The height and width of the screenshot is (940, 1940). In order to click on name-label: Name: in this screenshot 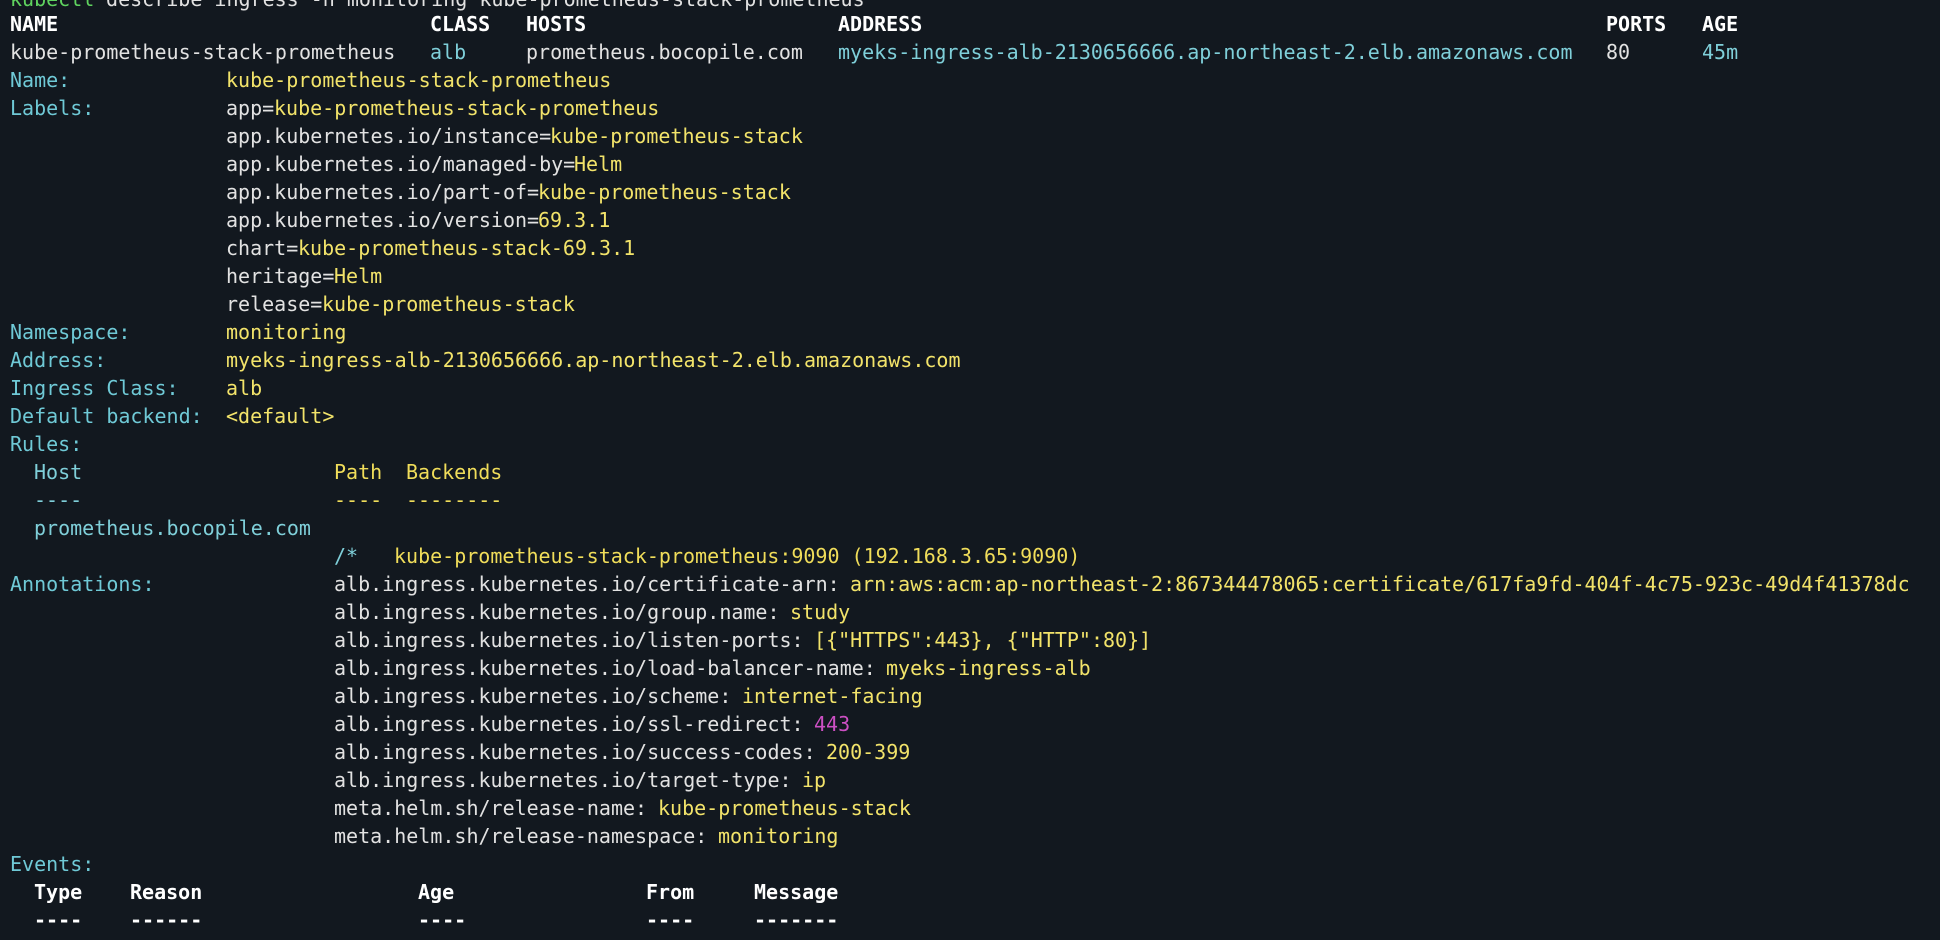, I will do `click(40, 80)`.